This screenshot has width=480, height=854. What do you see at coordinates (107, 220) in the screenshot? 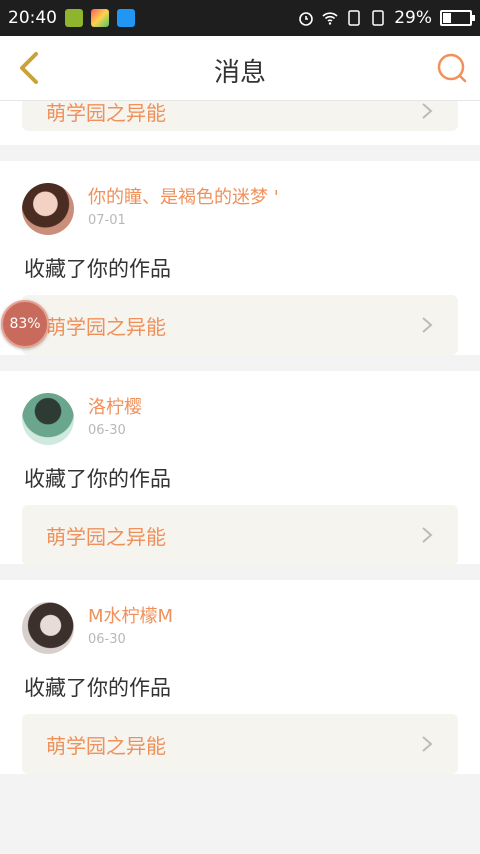
I see `message-date: 07-01` at bounding box center [107, 220].